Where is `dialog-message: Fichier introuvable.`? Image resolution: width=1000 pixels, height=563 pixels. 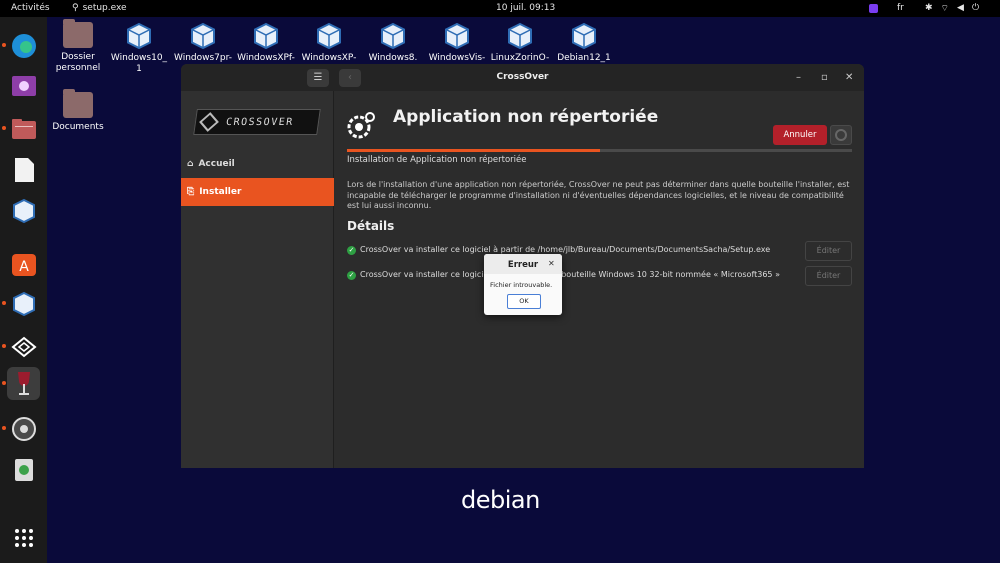
dialog-message: Fichier introuvable. is located at coordinates (521, 285).